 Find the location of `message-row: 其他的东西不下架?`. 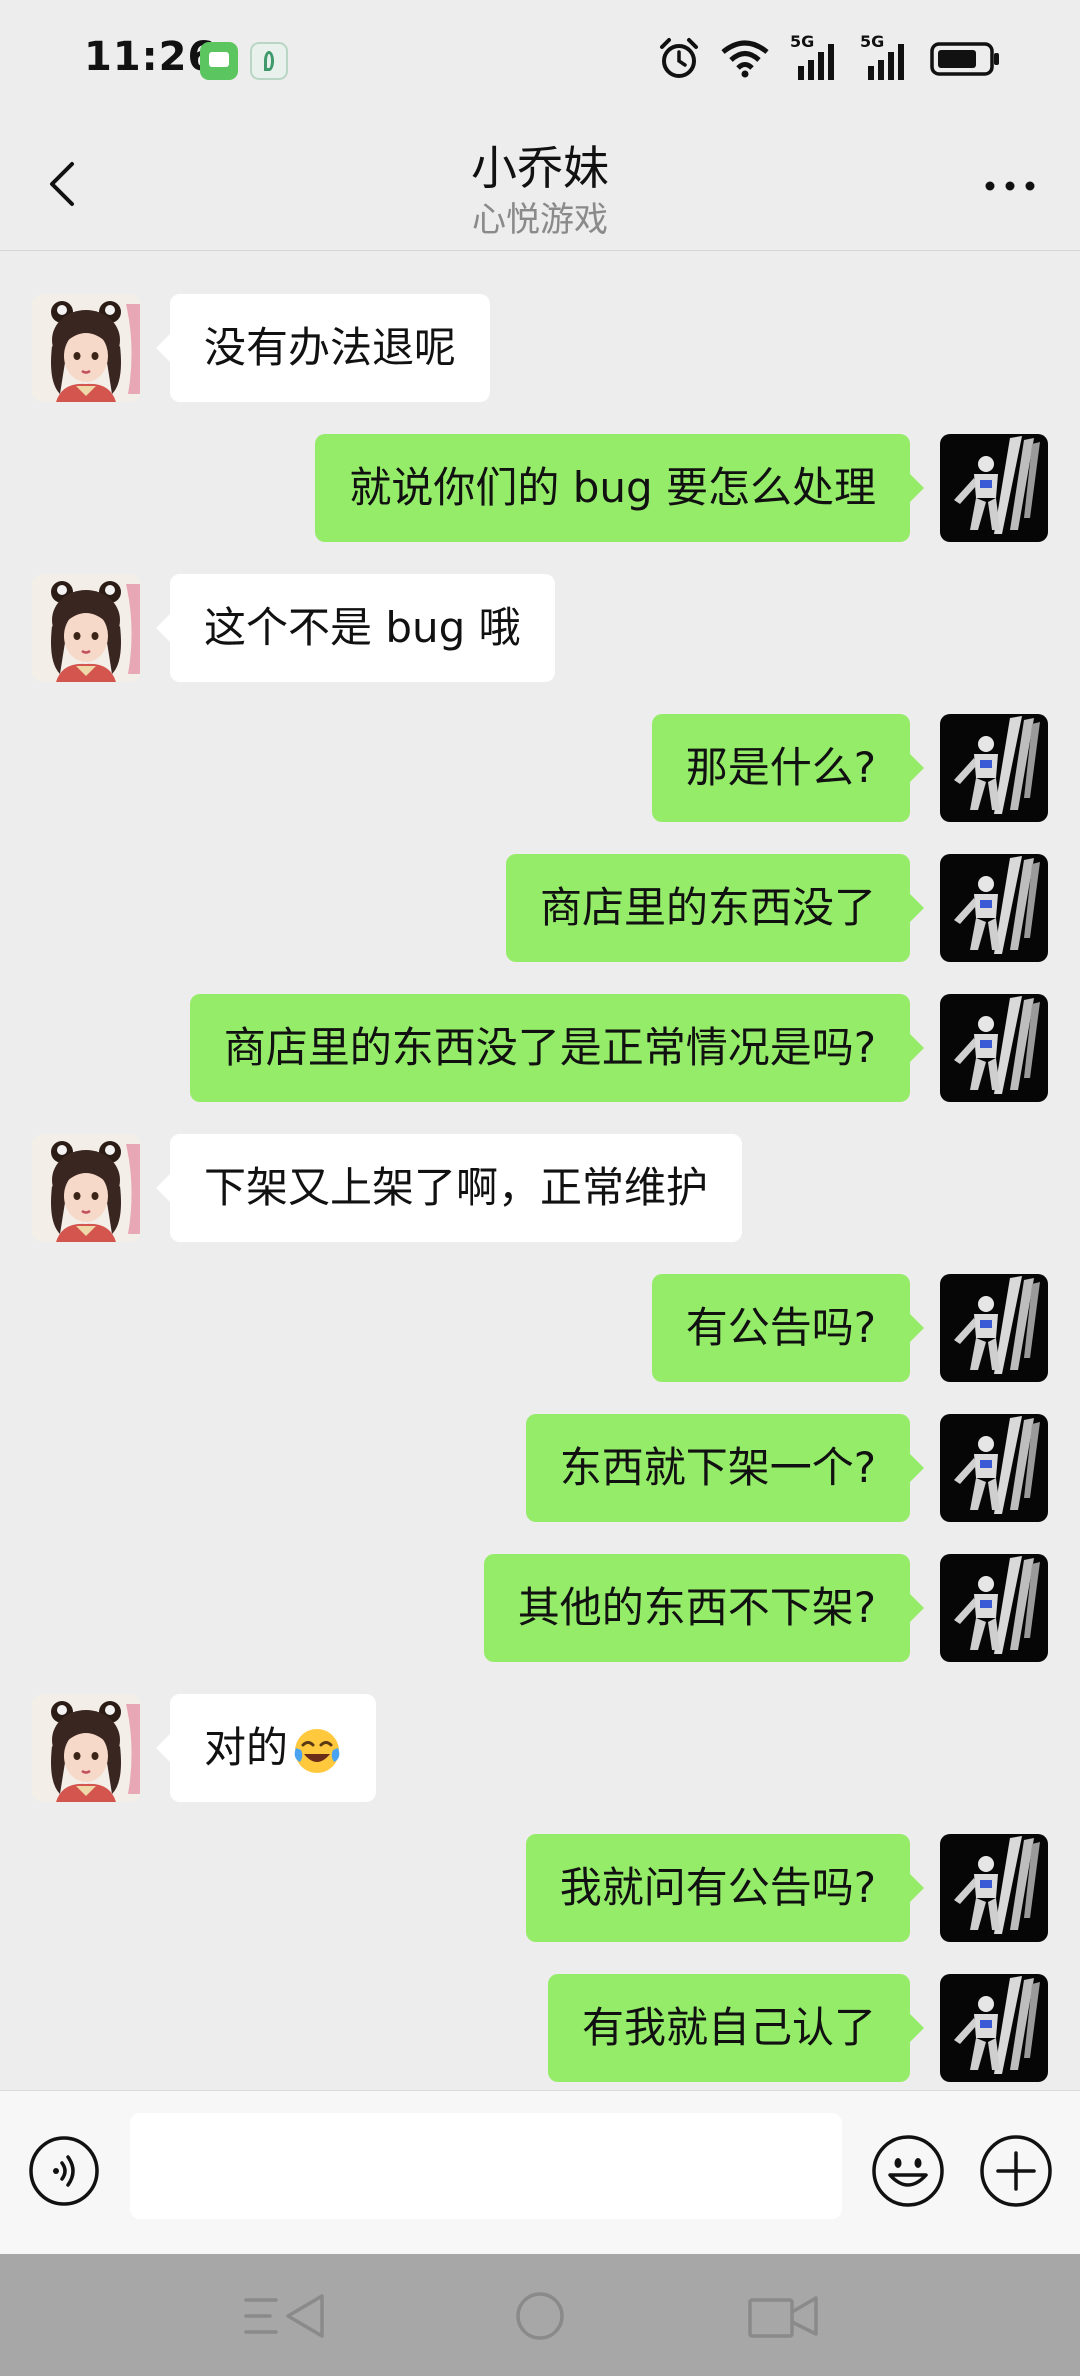

message-row: 其他的东西不下架? is located at coordinates (540, 1609).